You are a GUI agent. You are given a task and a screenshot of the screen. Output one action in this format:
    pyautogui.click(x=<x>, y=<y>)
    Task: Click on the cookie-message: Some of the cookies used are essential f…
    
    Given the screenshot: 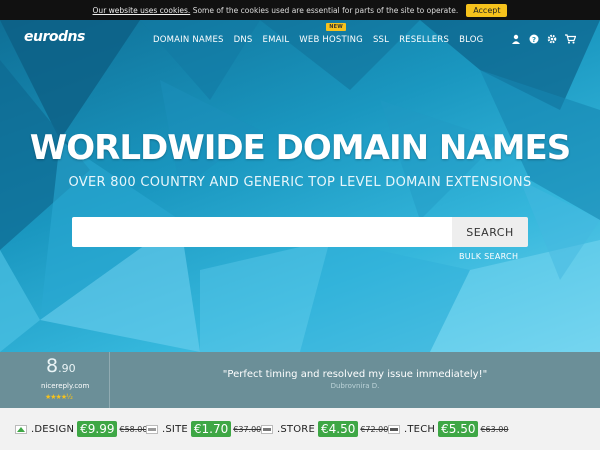 What is the action you would take?
    pyautogui.click(x=325, y=10)
    